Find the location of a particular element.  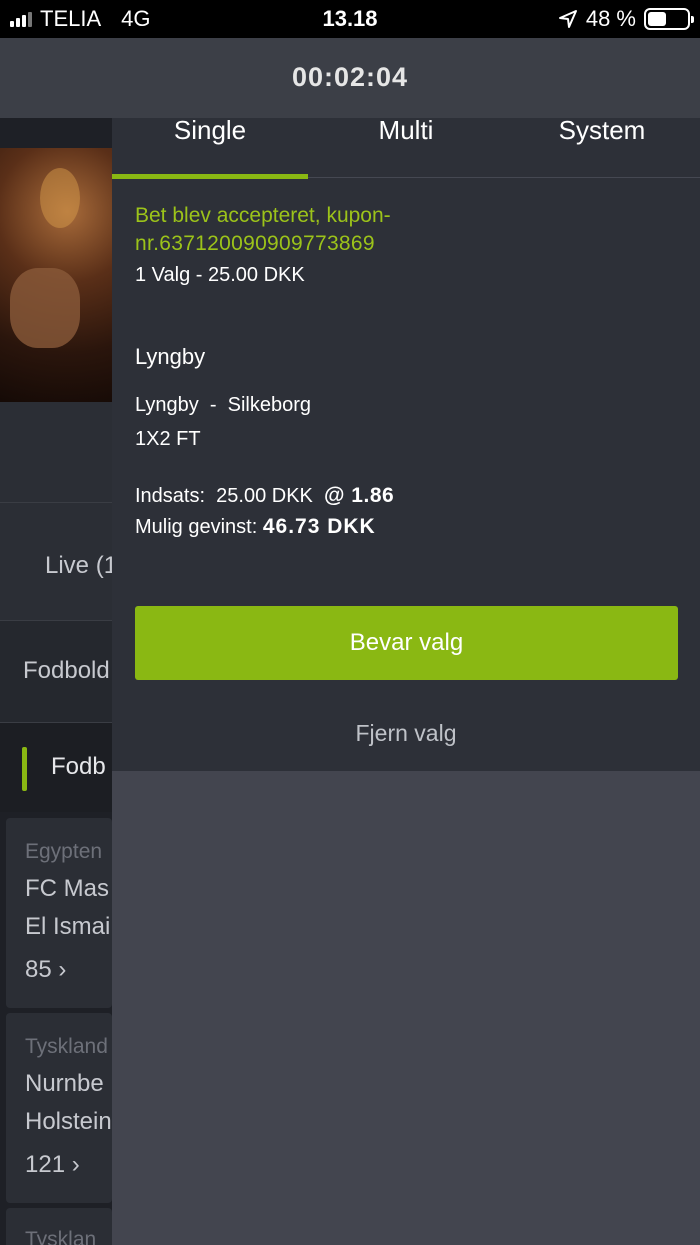

status-right: 48 % is located at coordinates (626, 19).